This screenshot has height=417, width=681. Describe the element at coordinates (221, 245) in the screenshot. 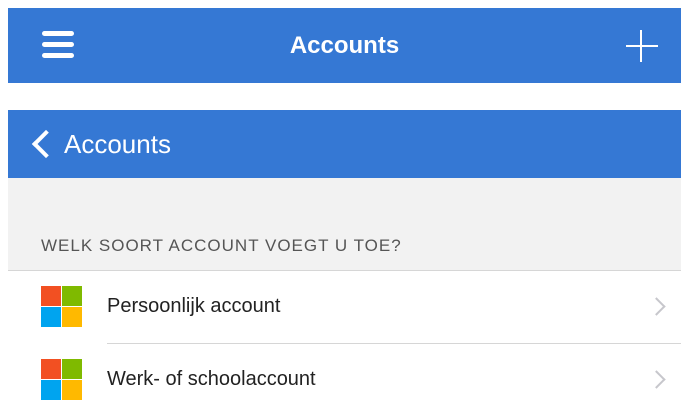

I see `section-header: WELK SOORT ACCOUNT VOEGT U TOE?` at that location.